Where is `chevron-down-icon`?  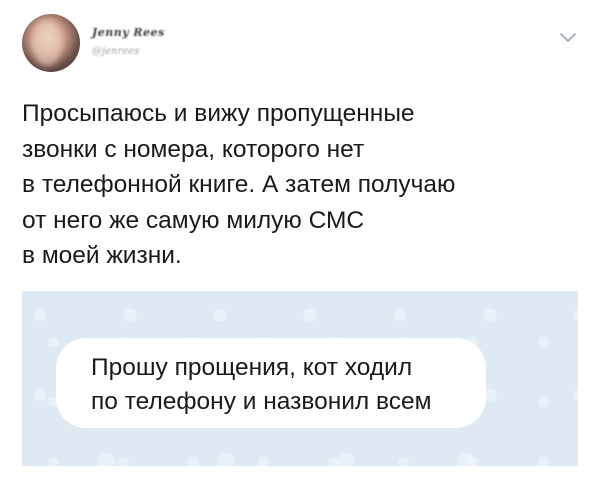 chevron-down-icon is located at coordinates (568, 37).